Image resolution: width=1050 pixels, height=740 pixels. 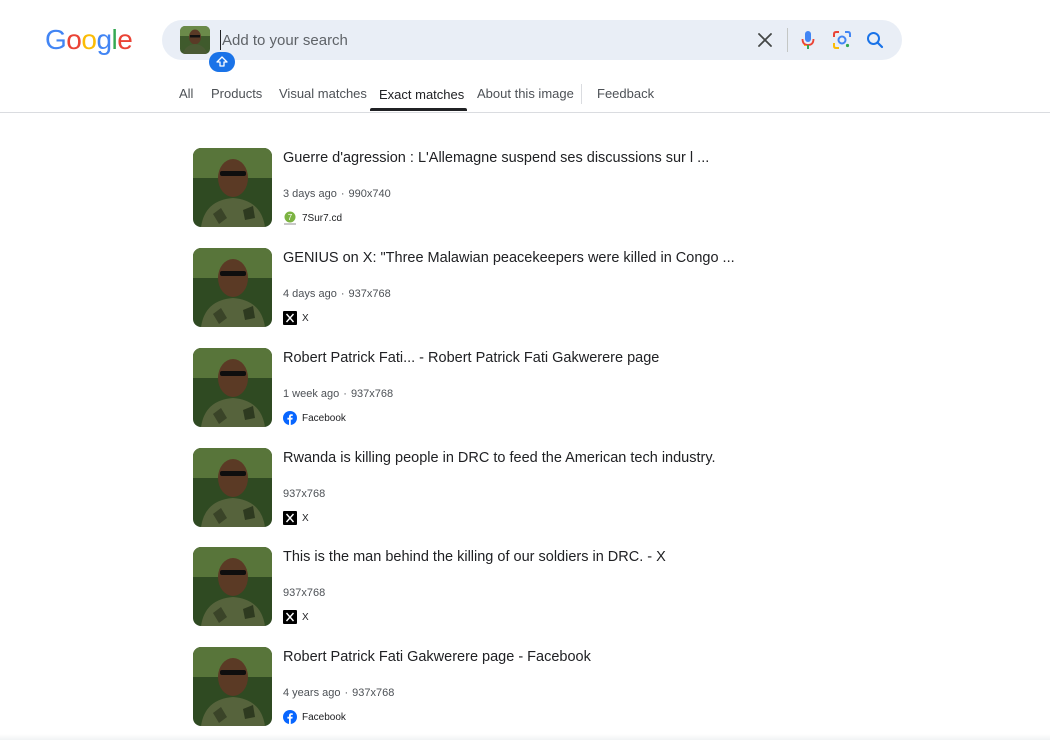 I want to click on microphone-icon, so click(x=808, y=40).